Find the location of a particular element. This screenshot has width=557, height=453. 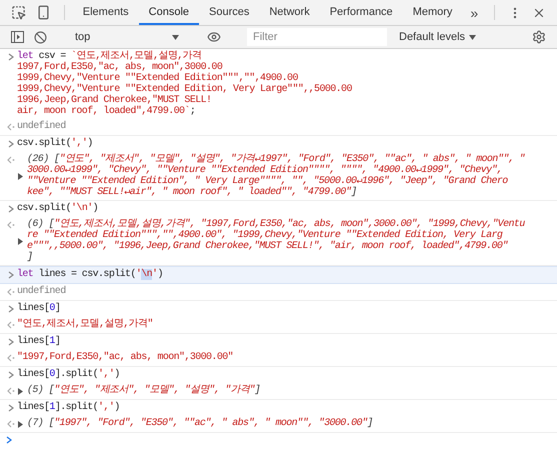

panel-tab: Elements is located at coordinates (105, 12).